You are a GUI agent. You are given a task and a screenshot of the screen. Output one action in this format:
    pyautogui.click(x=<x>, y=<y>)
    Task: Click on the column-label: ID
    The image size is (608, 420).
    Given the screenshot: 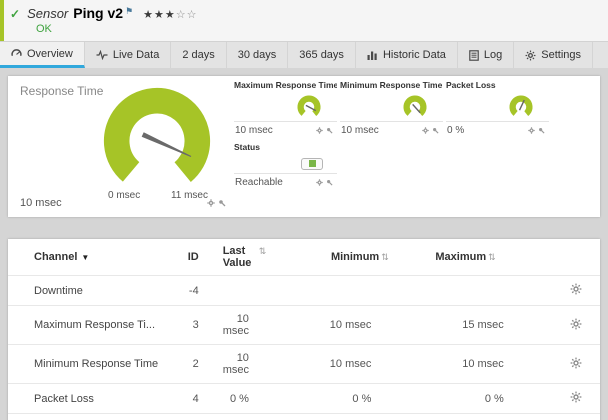 What is the action you would take?
    pyautogui.click(x=193, y=257)
    